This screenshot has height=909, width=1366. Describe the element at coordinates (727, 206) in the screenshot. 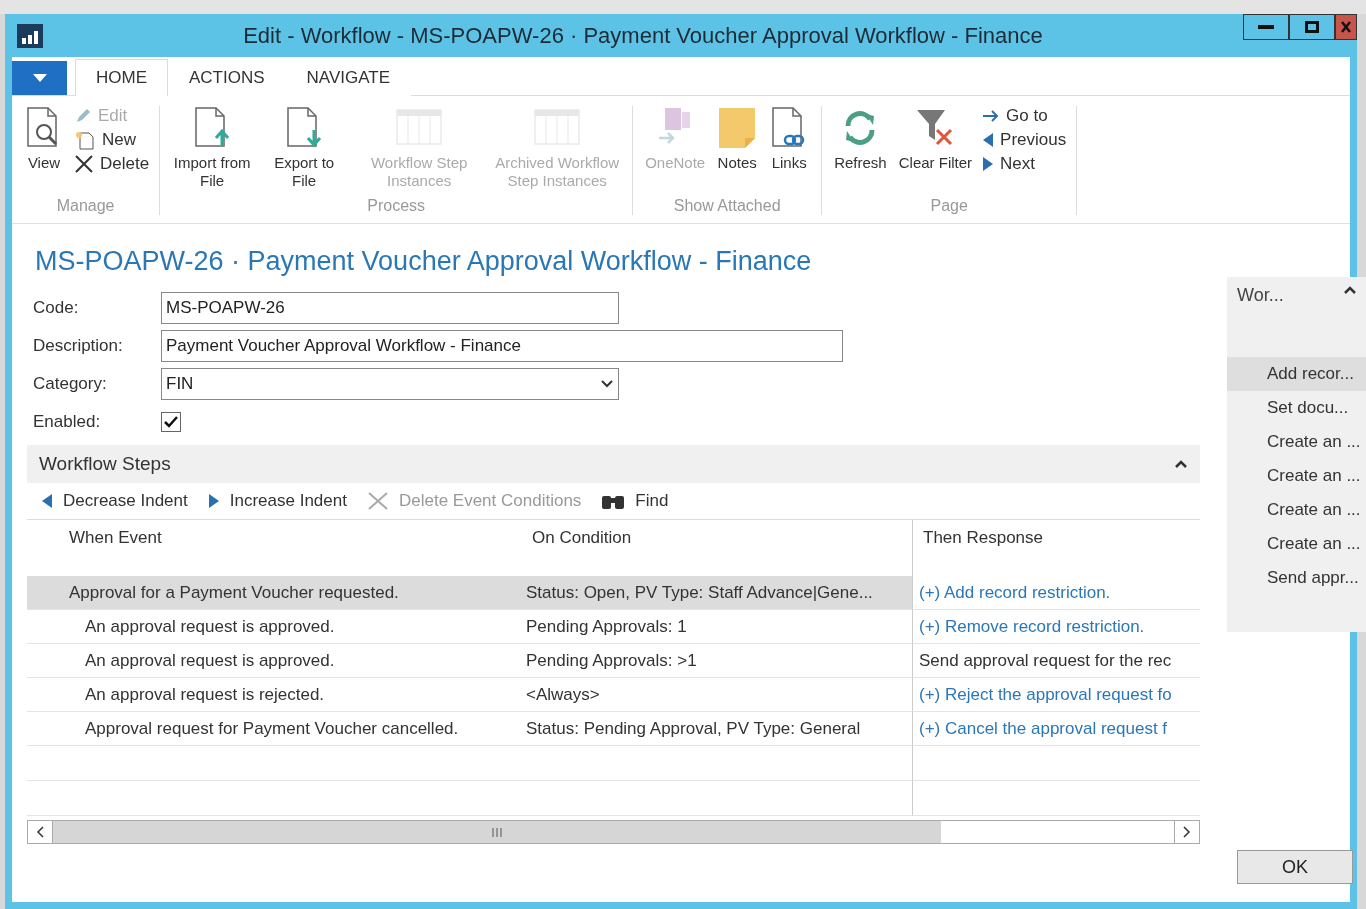

I see `group-label: Show Attached` at that location.